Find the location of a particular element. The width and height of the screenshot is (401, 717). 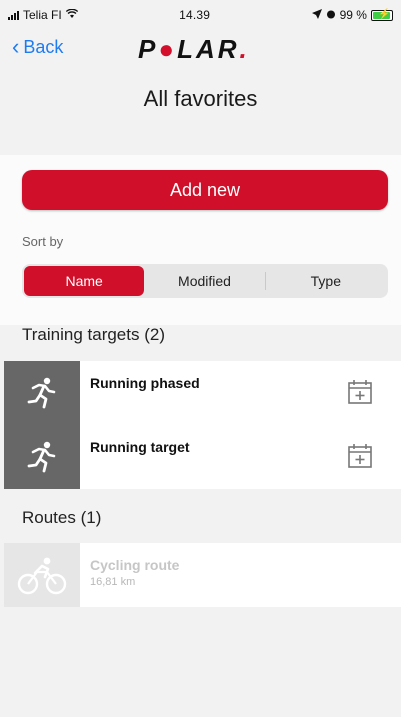

back-label: Back is located at coordinates (43, 46).